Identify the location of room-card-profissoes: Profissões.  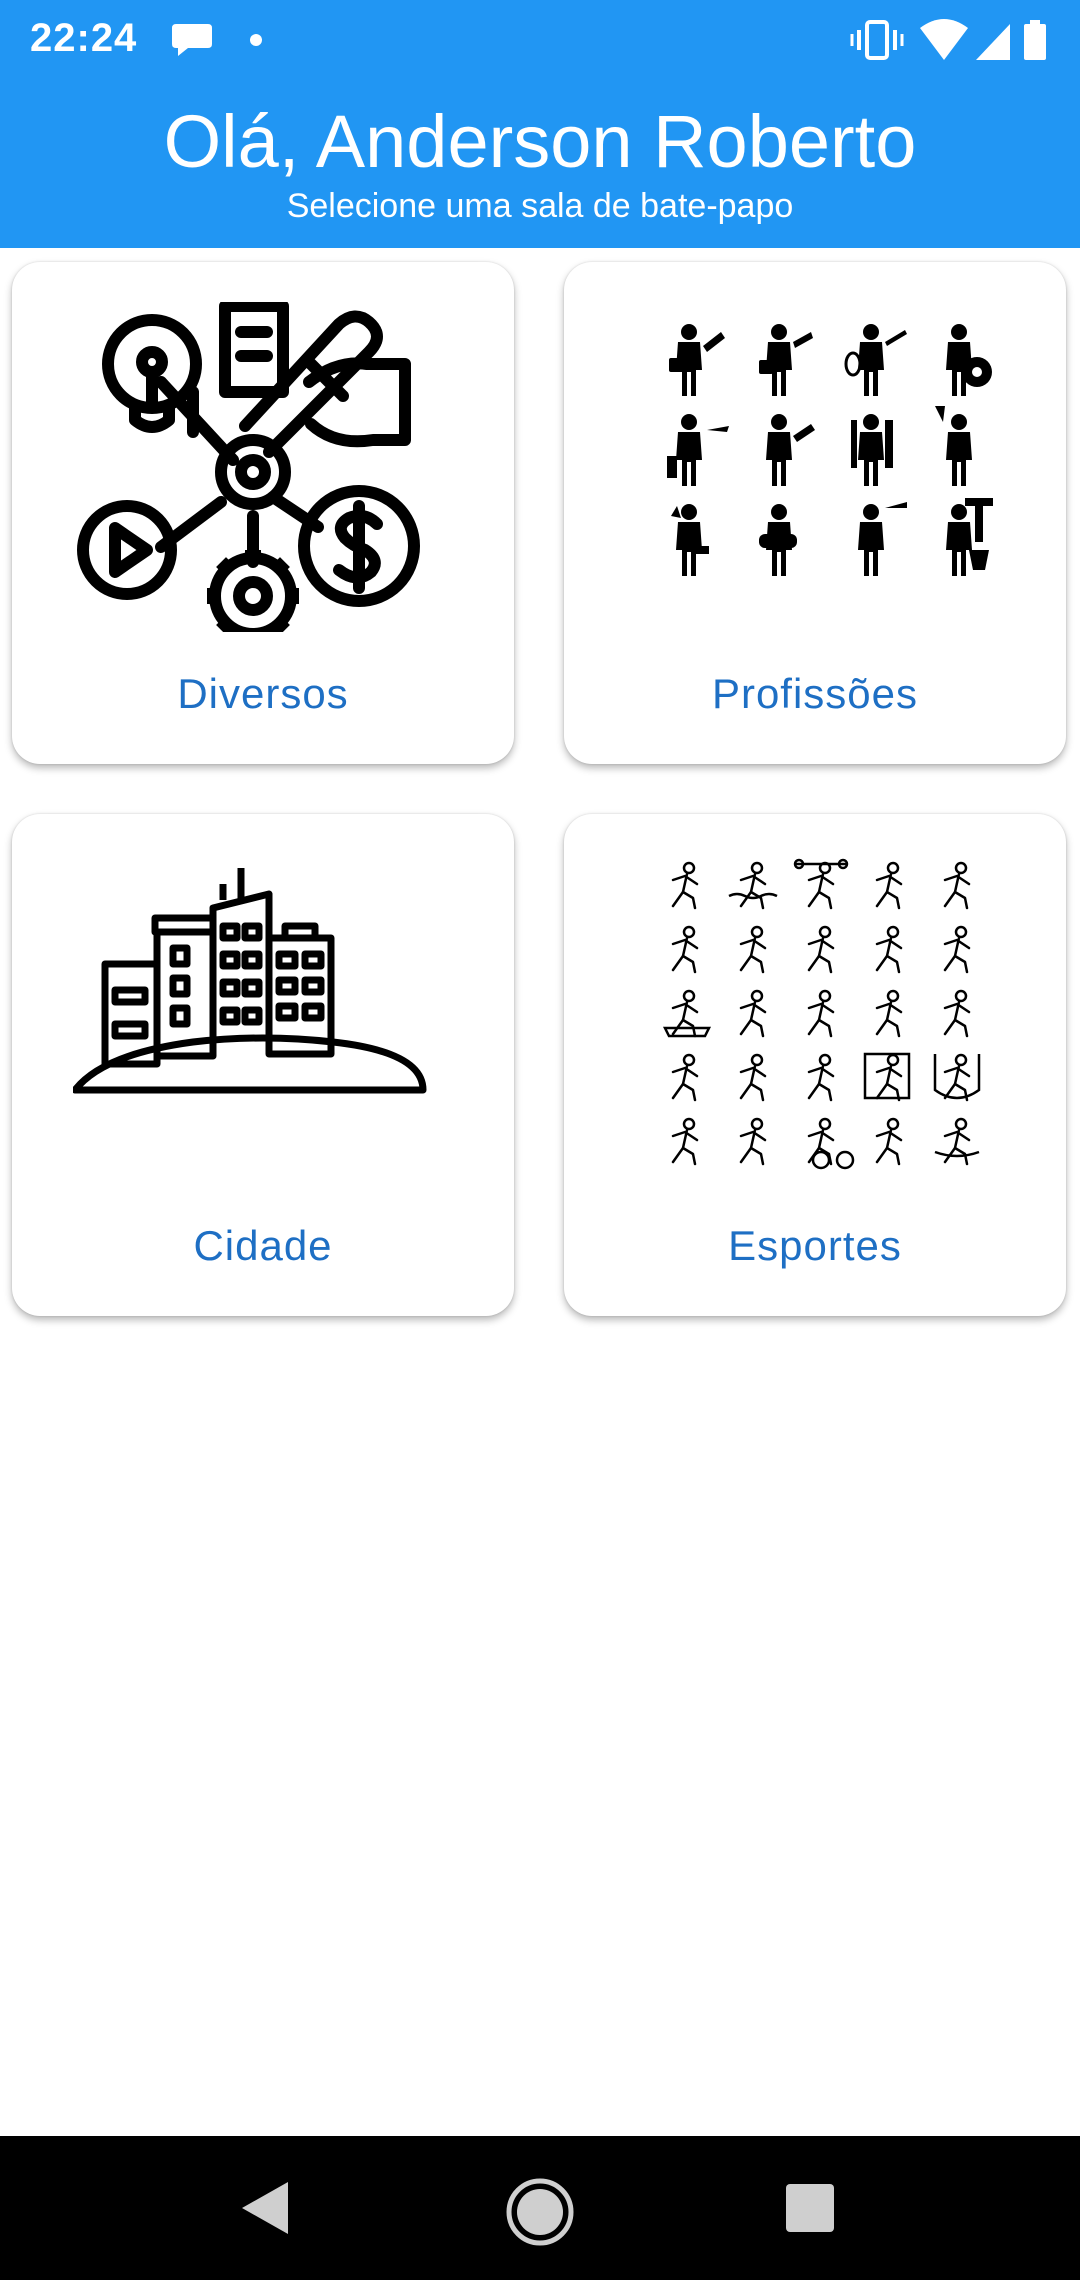
(815, 513).